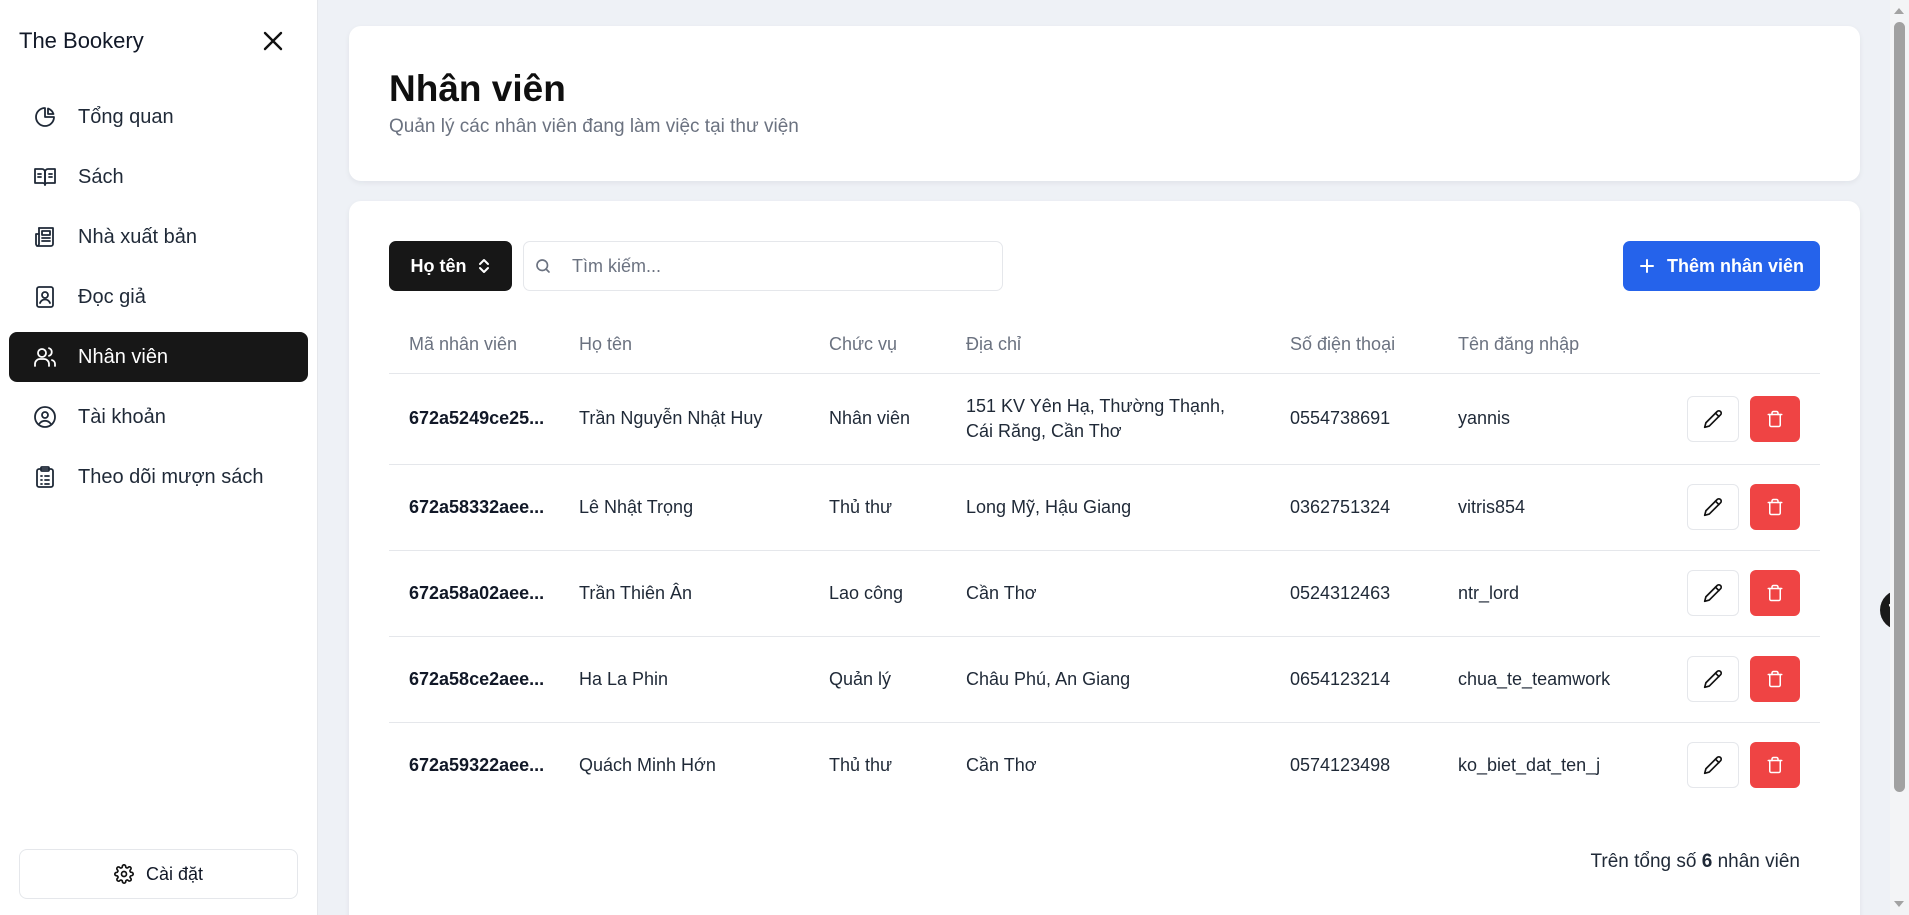 This screenshot has width=1909, height=915. I want to click on sidebar-item-readers: Đọc giả, so click(158, 297).